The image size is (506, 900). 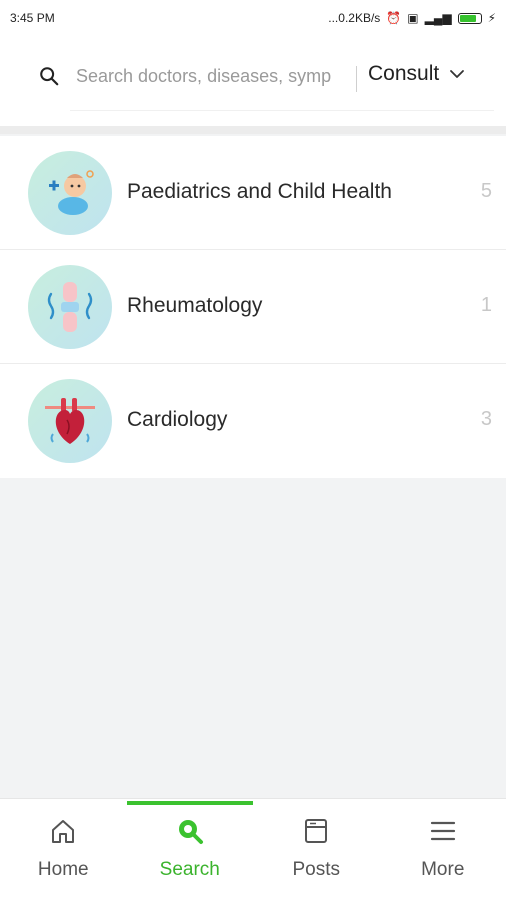 I want to click on search-underline, so click(x=282, y=110).